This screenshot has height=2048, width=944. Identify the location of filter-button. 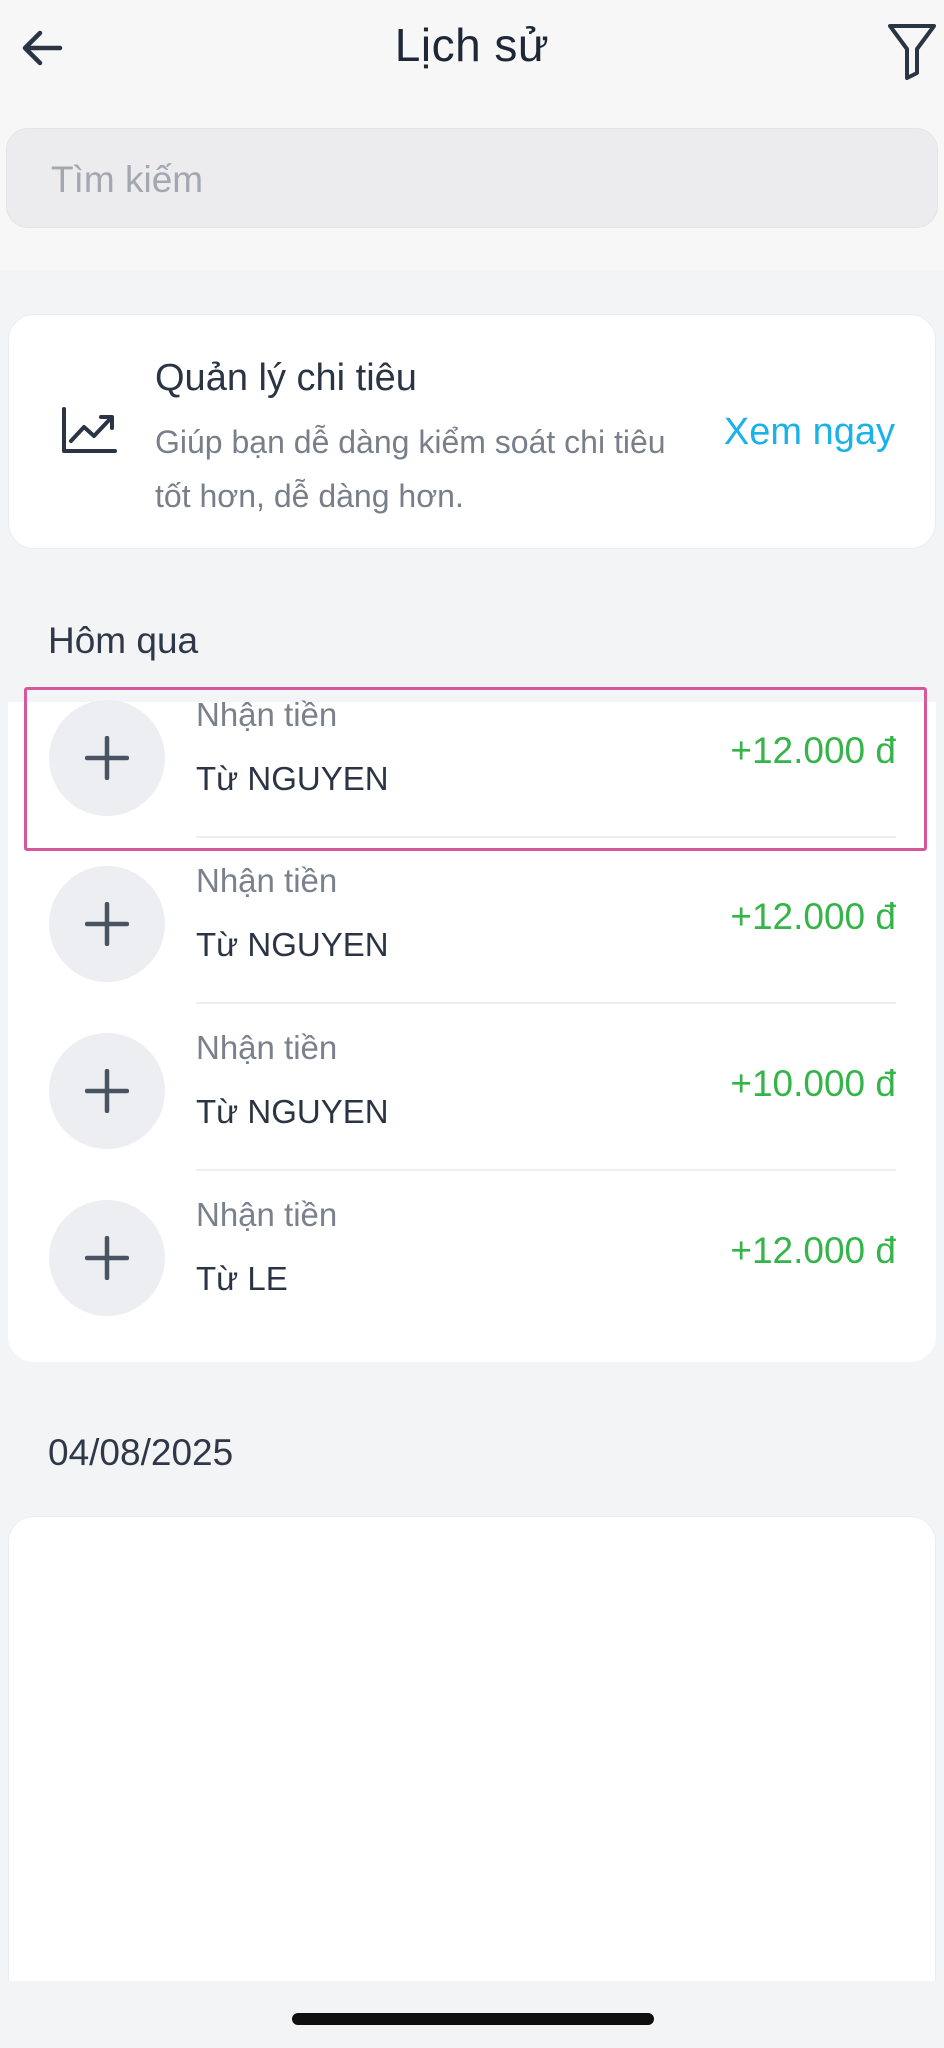
(912, 51).